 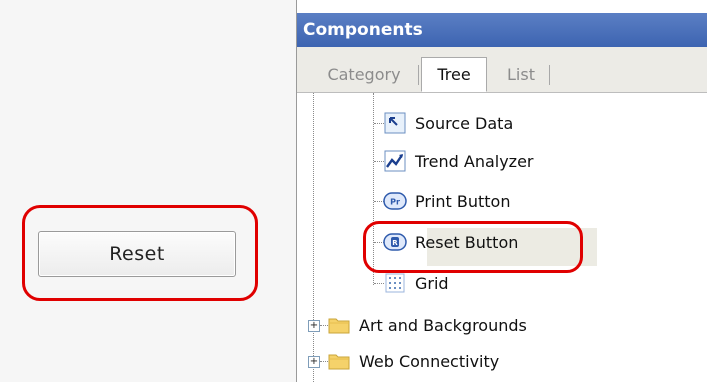 I want to click on tab-tree: Tree, so click(x=454, y=74).